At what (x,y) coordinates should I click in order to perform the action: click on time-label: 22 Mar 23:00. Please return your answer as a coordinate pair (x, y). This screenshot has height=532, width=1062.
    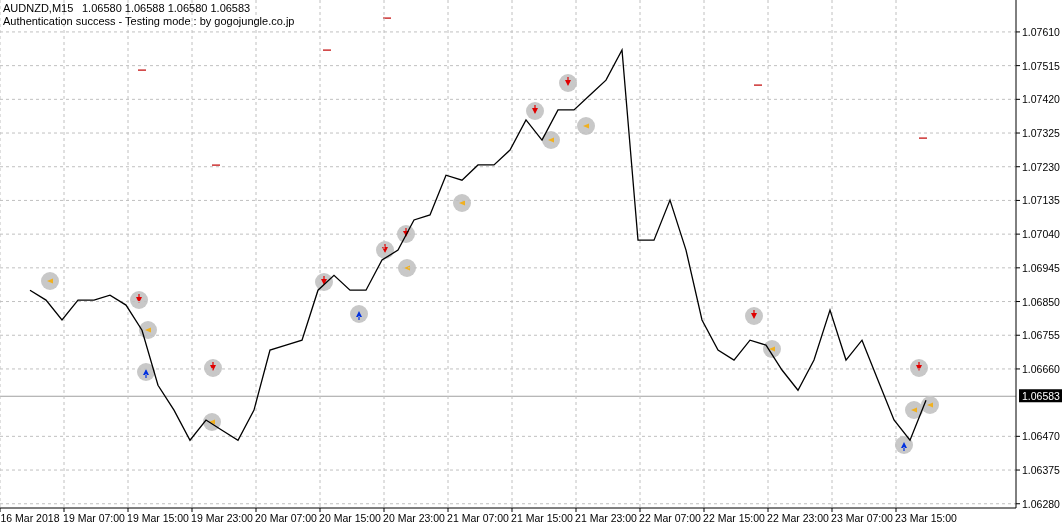
    Looking at the image, I should click on (798, 518).